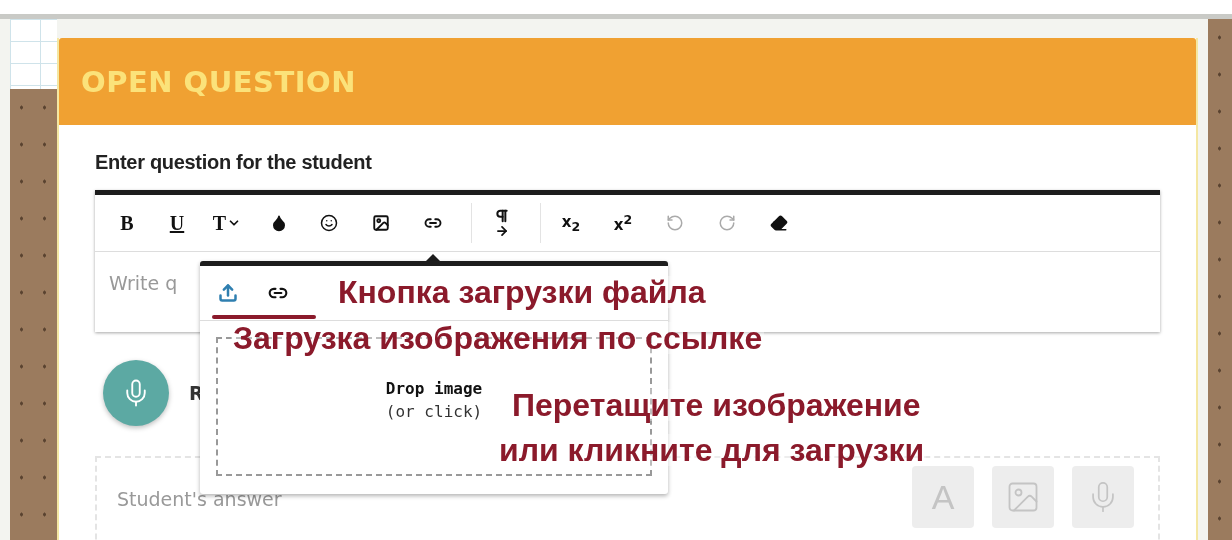 The height and width of the screenshot is (540, 1232). Describe the element at coordinates (522, 292) in the screenshot. I see `annotation-text: Кнопка загрузки файла` at that location.